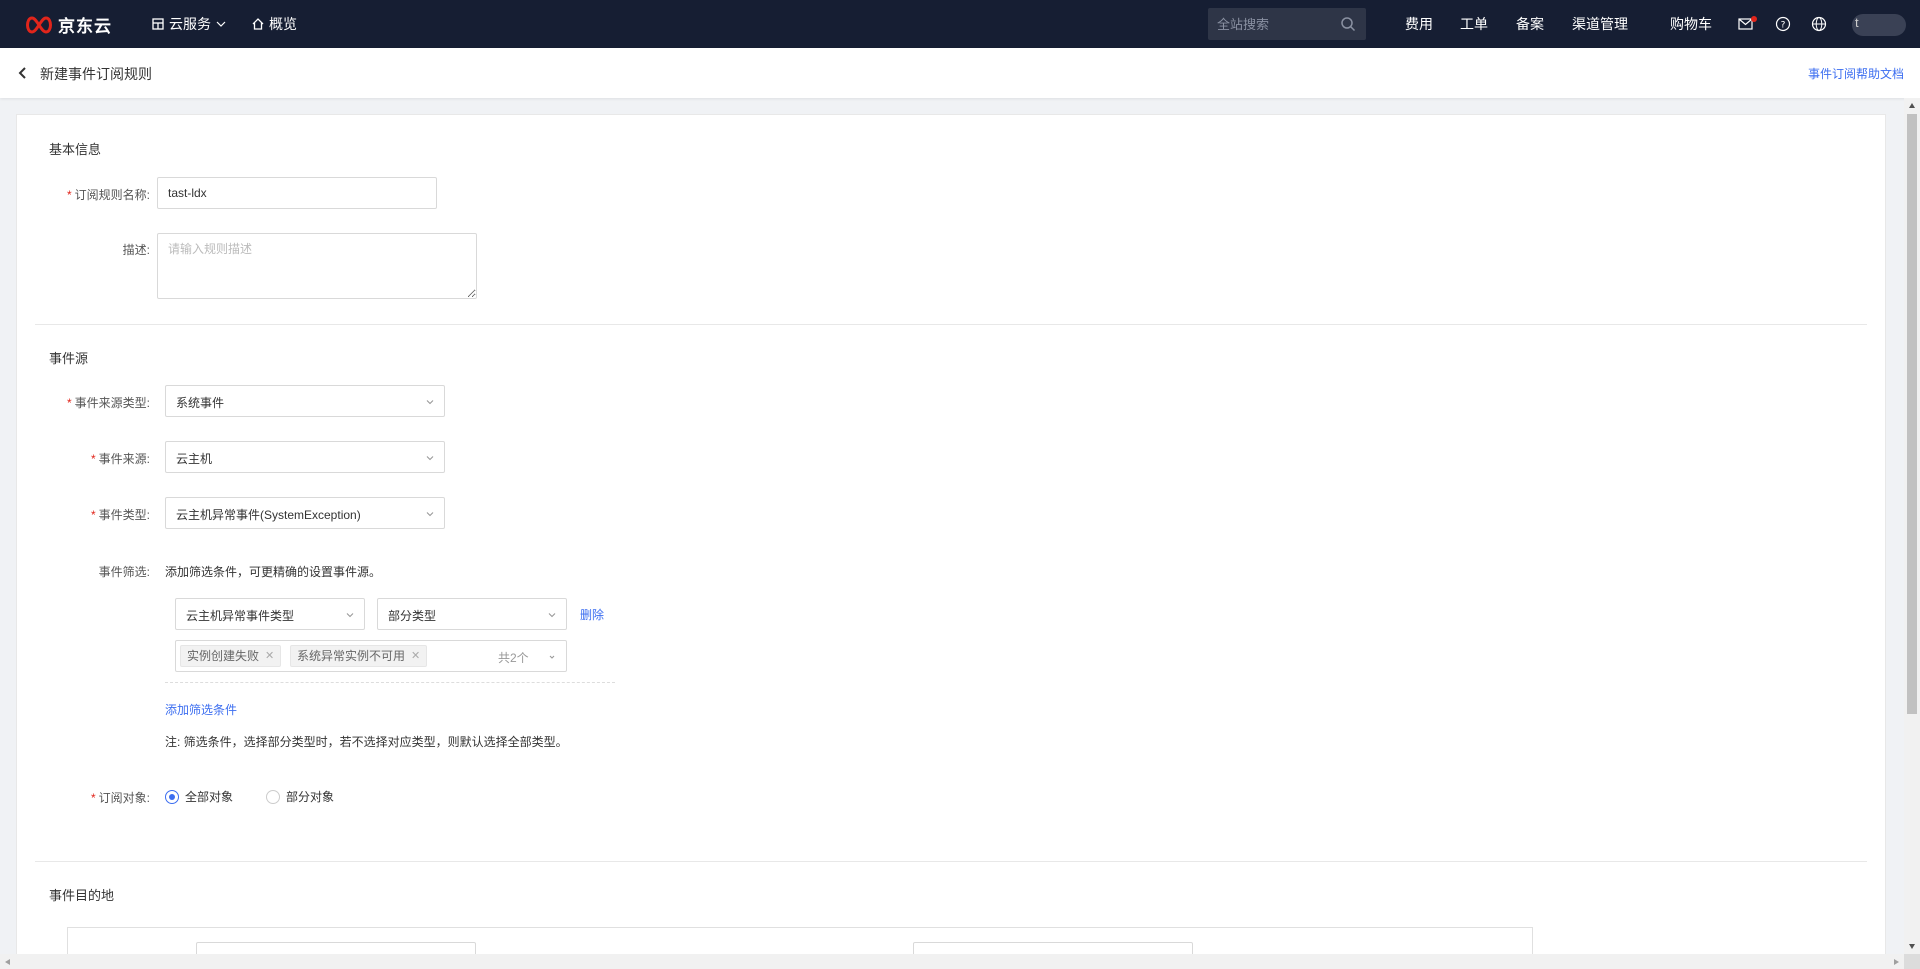 Image resolution: width=1920 pixels, height=969 pixels. What do you see at coordinates (1896, 962) in the screenshot?
I see `scroll-right-icon` at bounding box center [1896, 962].